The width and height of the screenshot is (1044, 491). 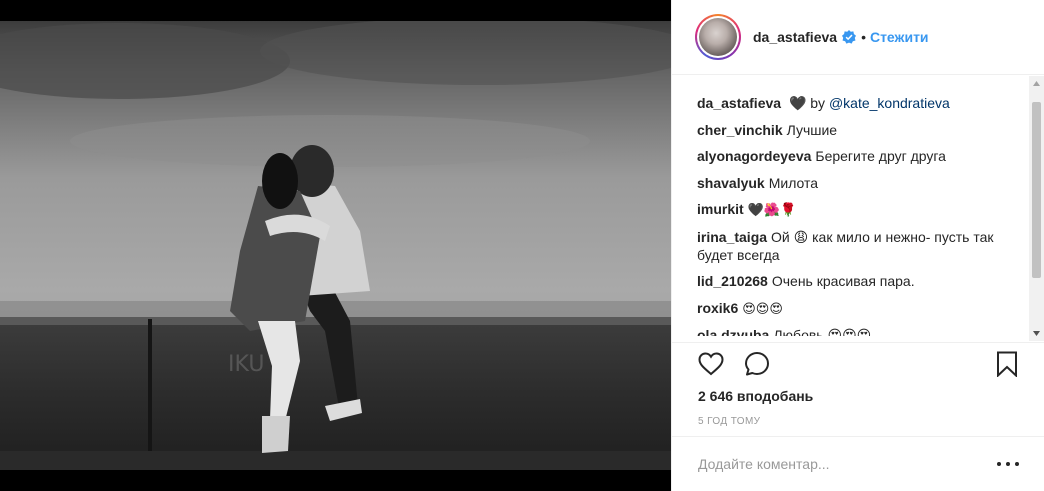 I want to click on comment-item: ola.dzyuba Любовь 😍😍😍, so click(x=847, y=331).